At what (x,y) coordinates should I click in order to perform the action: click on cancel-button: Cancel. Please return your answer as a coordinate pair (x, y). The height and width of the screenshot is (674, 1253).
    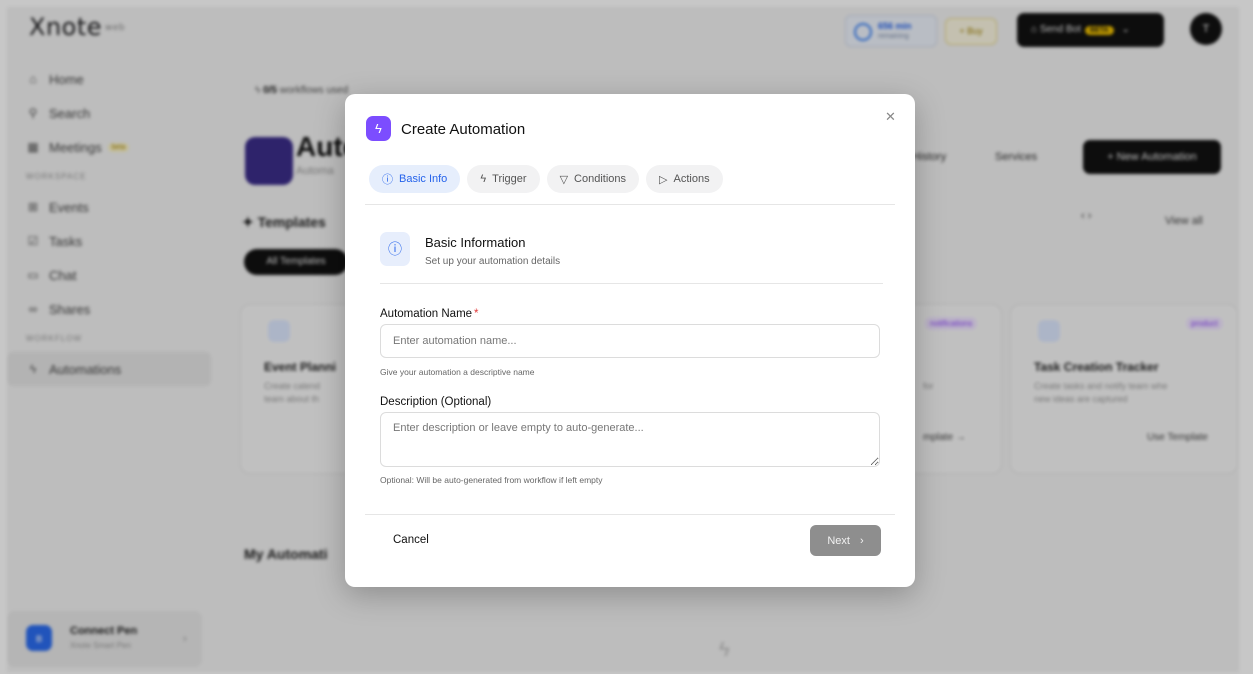
    Looking at the image, I should click on (411, 540).